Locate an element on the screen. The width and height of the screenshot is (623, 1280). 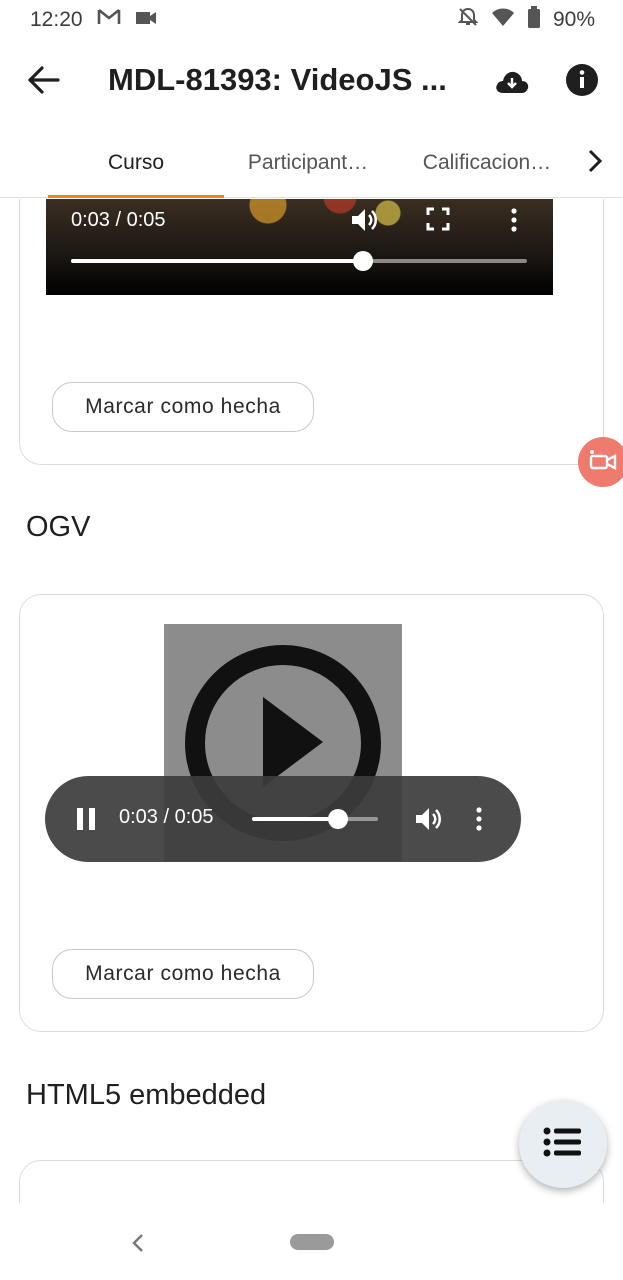
tabs-next-button is located at coordinates (595, 163).